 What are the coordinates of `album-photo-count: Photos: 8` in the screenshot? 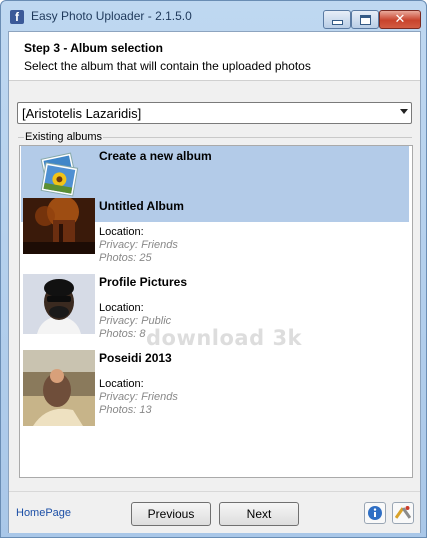 It's located at (122, 334).